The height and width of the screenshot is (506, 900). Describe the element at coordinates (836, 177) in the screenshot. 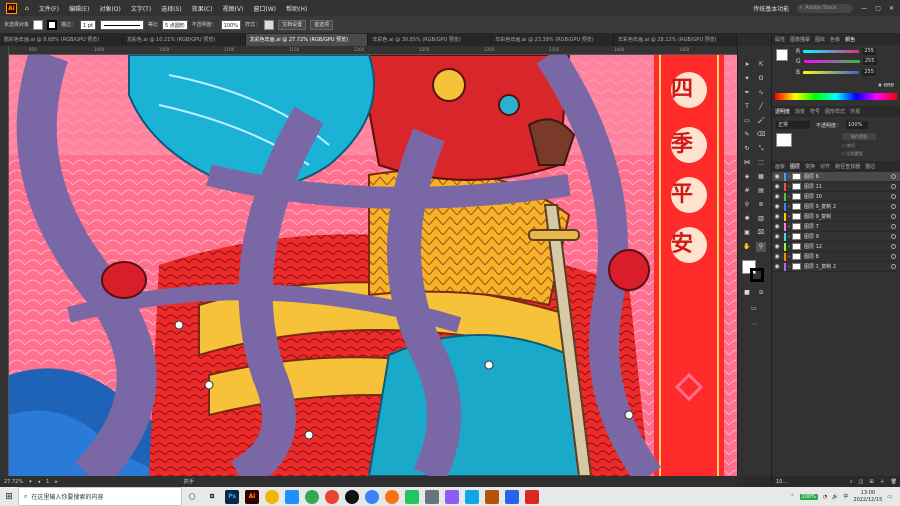

I see `layer-row: ◉ › 图层 6` at that location.